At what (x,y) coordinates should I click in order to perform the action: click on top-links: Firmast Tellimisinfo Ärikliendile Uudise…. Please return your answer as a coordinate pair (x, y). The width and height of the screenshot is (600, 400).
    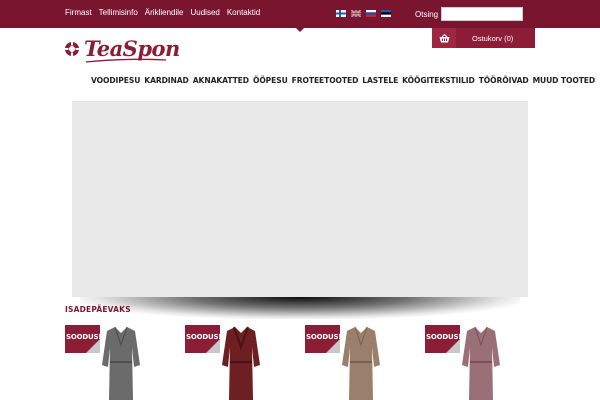
    Looking at the image, I should click on (162, 13).